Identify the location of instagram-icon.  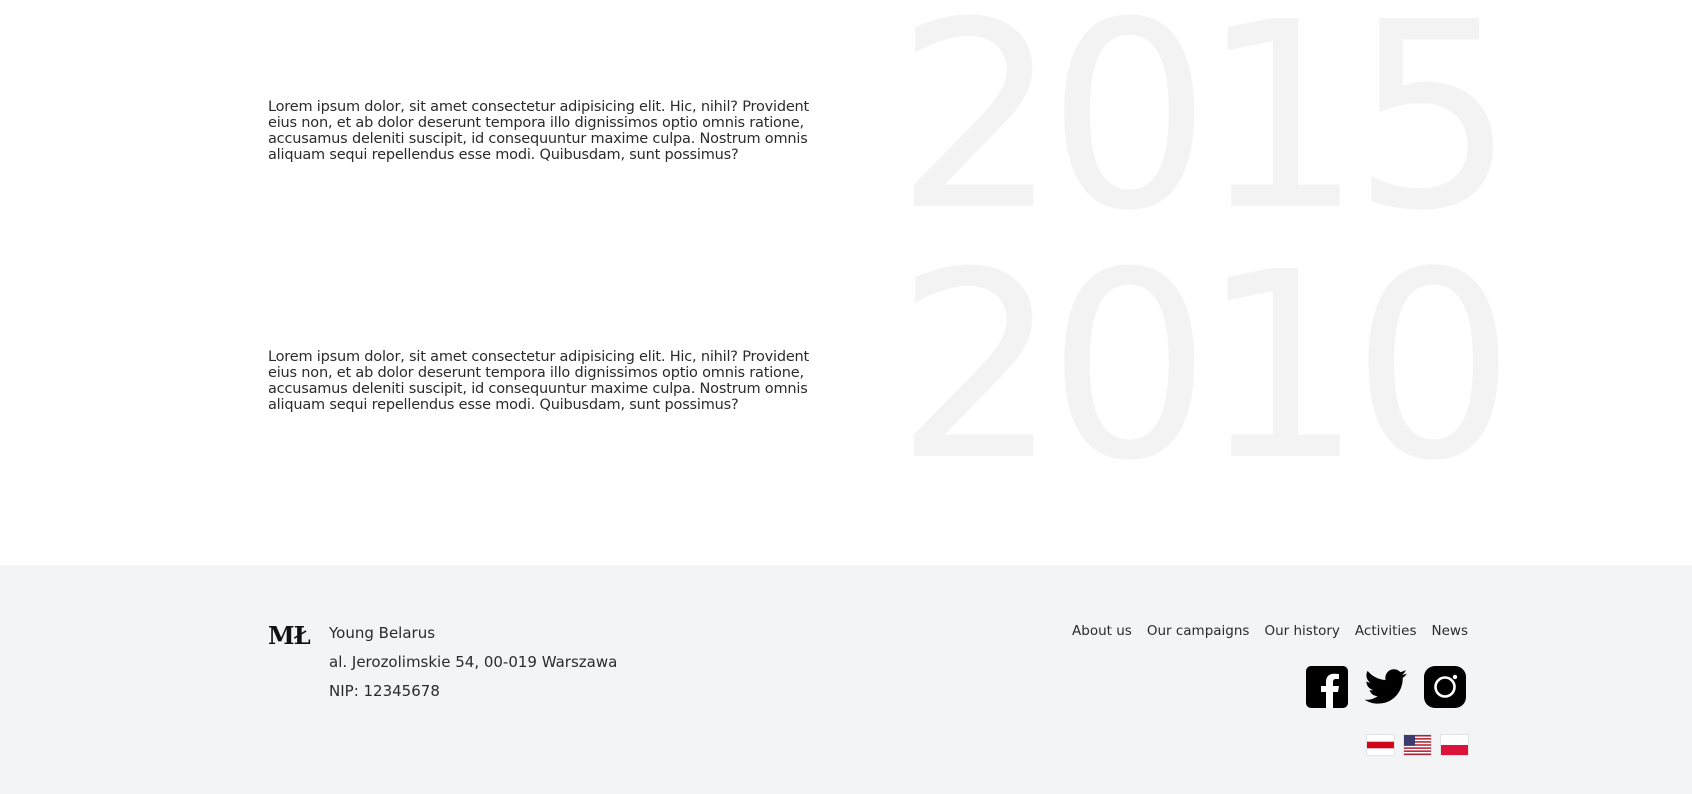
(1445, 687).